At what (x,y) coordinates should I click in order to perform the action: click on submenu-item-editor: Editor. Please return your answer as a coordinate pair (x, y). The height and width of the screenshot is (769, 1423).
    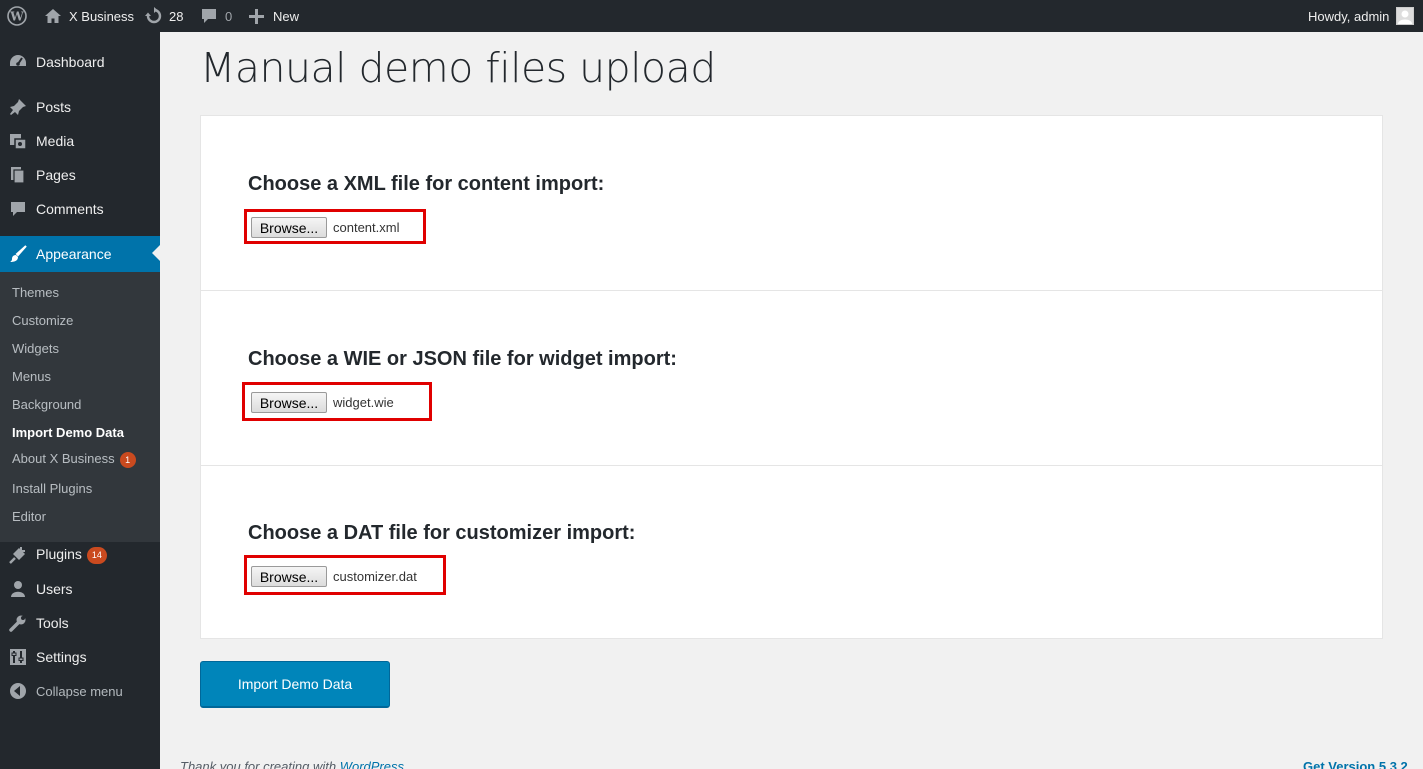
    Looking at the image, I should click on (29, 516).